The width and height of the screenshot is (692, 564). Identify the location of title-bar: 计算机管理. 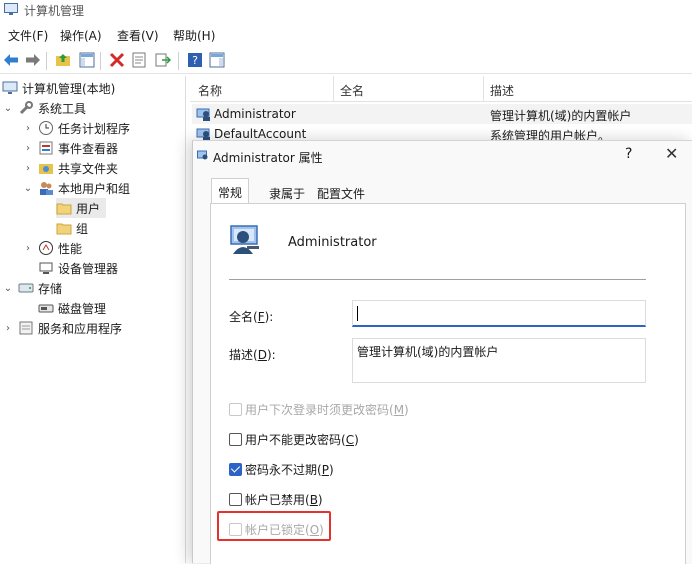
(346, 11).